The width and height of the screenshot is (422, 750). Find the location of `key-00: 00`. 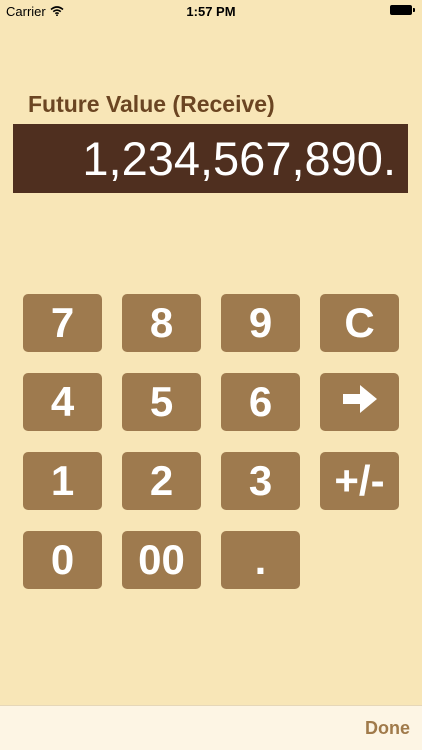

key-00: 00 is located at coordinates (161, 560).